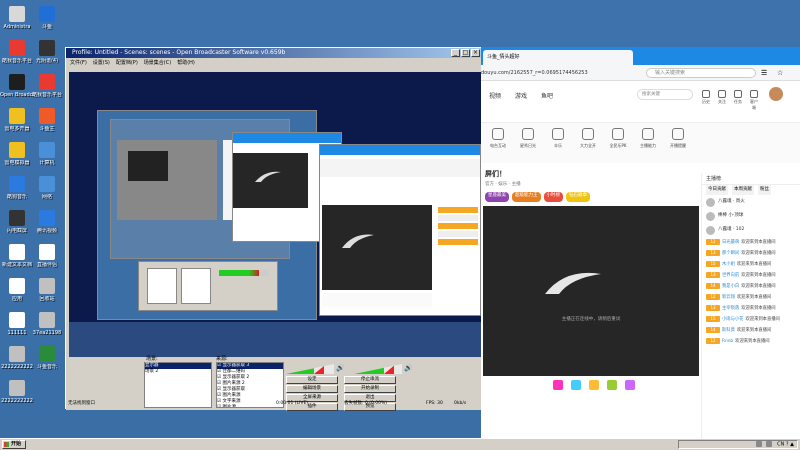  What do you see at coordinates (312, 380) in the screenshot?
I see `settings-button: 设定` at bounding box center [312, 380].